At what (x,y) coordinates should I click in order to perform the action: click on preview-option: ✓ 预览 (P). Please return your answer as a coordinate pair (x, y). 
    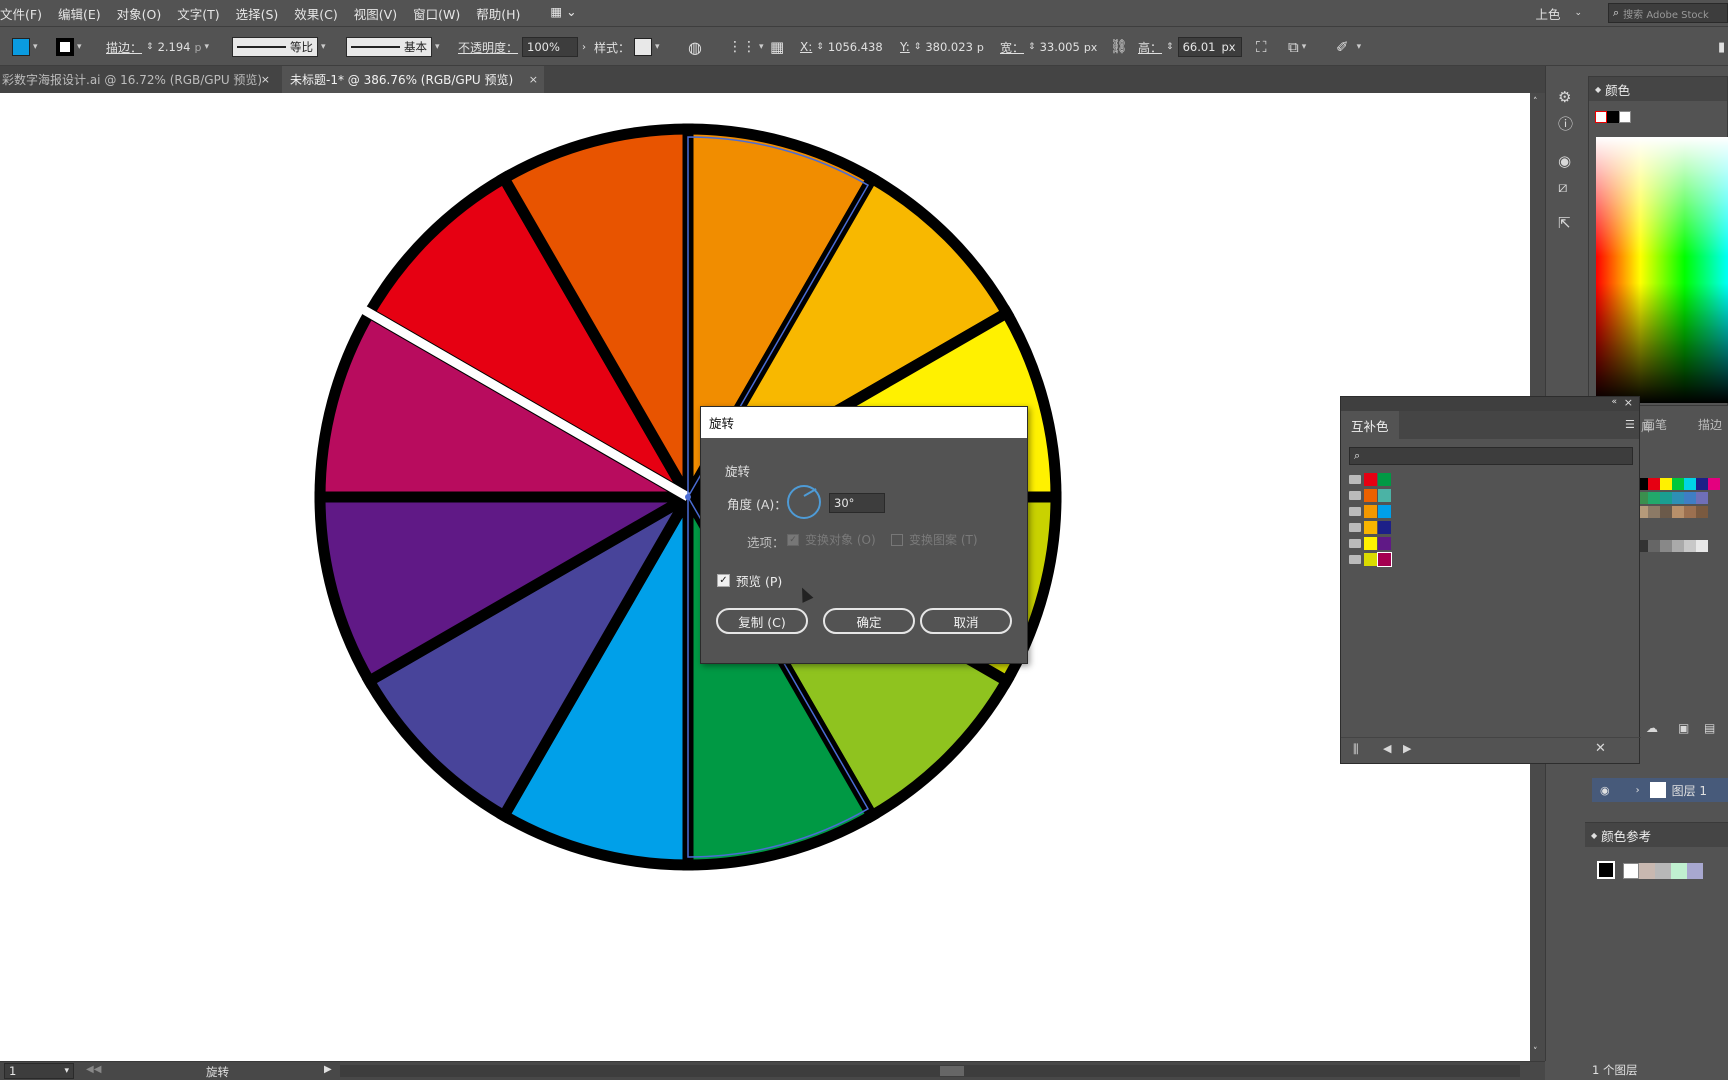
    Looking at the image, I should click on (749, 580).